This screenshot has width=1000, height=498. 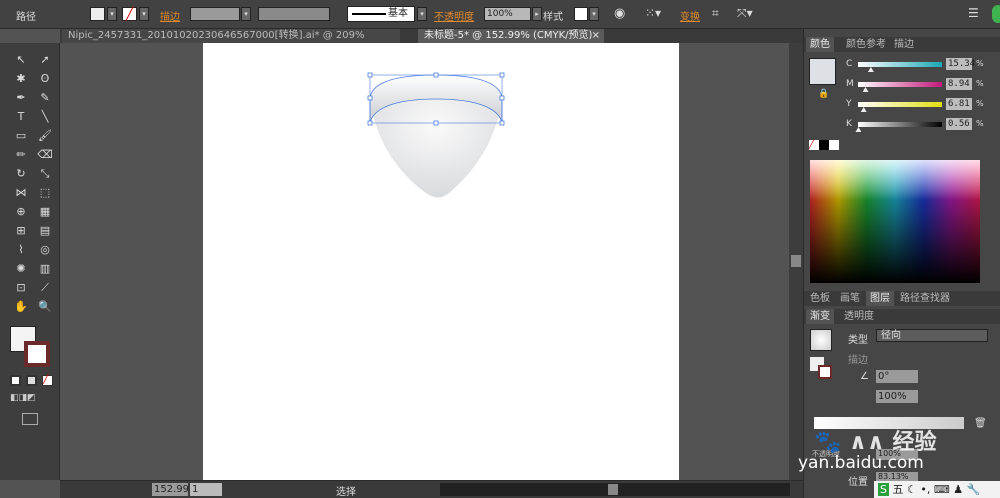 I want to click on eyedropper-tool-icon: ⌇, so click(x=21, y=249).